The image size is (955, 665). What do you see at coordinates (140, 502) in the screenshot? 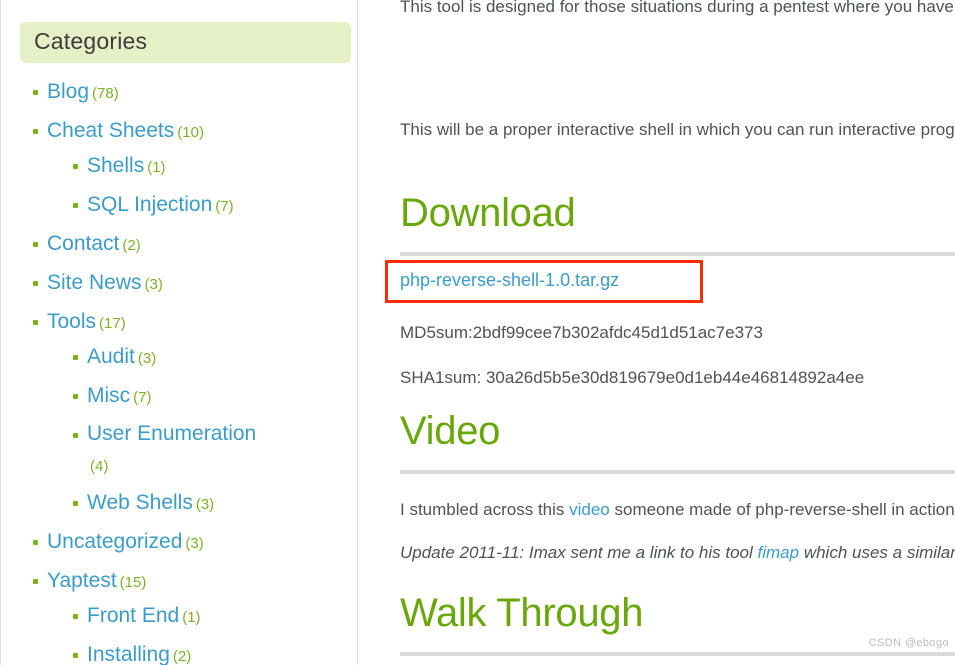
I see `category-link: Web Shells` at bounding box center [140, 502].